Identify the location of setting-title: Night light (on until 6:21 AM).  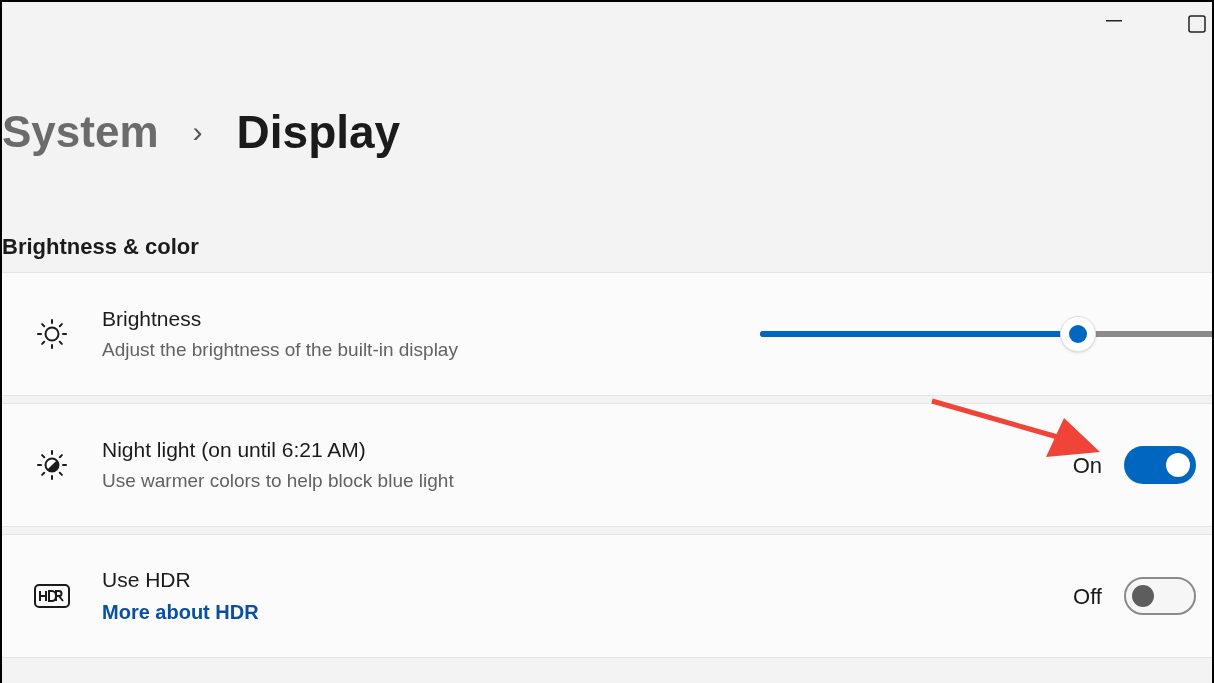
(234, 450).